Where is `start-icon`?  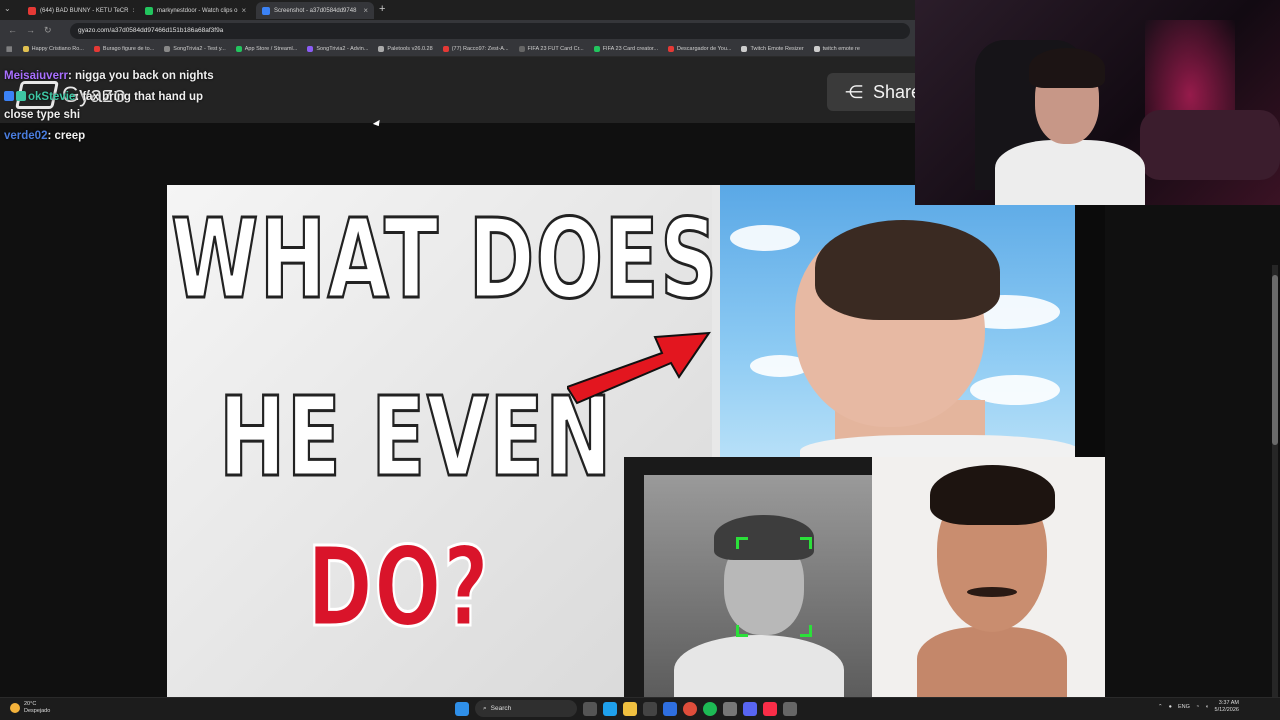
start-icon is located at coordinates (462, 708).